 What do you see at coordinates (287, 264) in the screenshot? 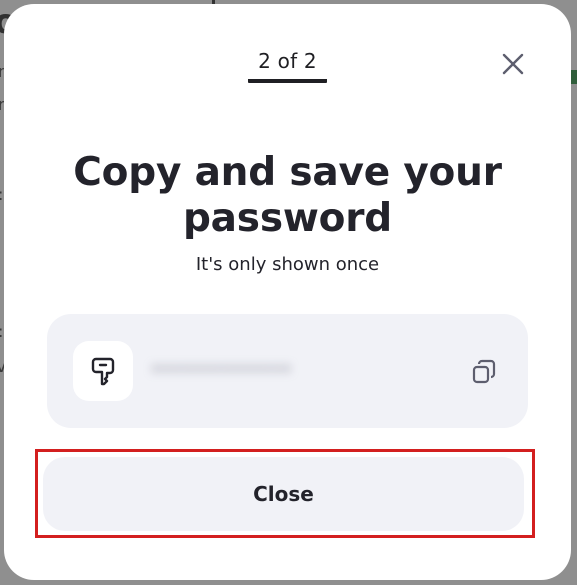
I see `dialog-subtitle: It's only shown once` at bounding box center [287, 264].